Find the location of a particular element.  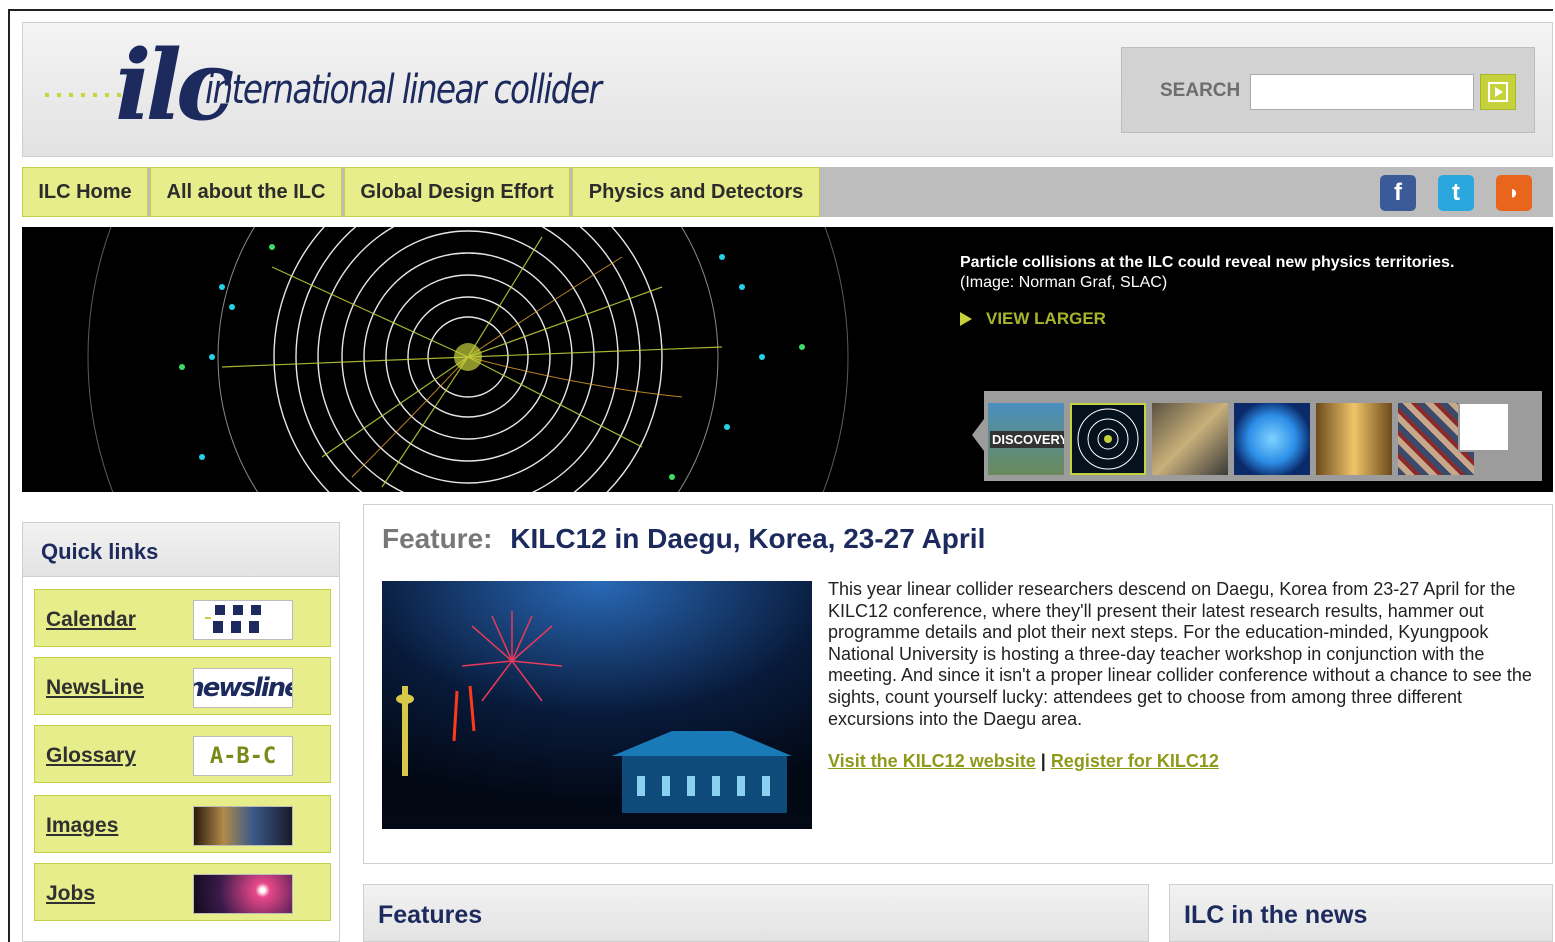

nav-item-physics-detectors: Physics and Detectors is located at coordinates (696, 192).